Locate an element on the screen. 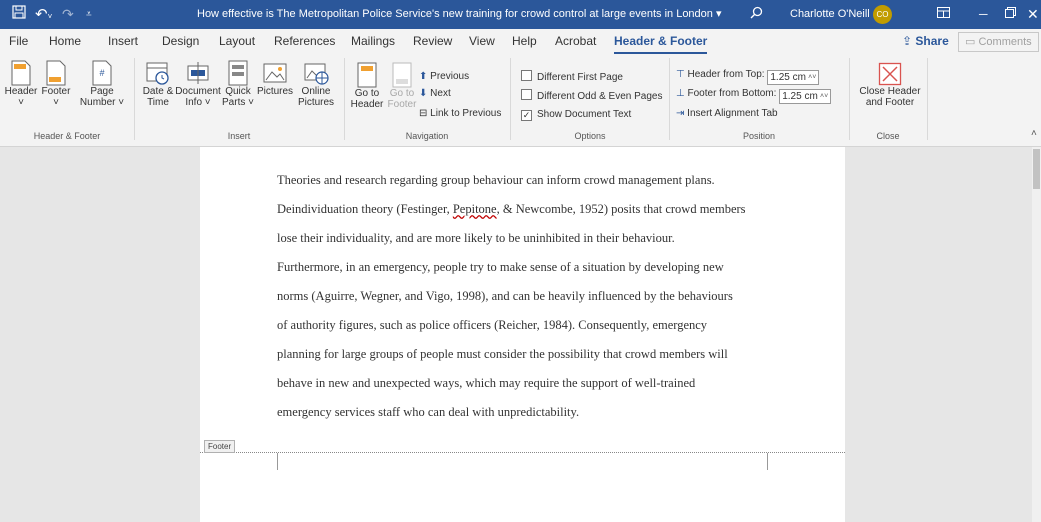 The height and width of the screenshot is (522, 1041). footer-from-bottom-field: ⊥ Footer from Bottom: 1.25 cm ˄˅ is located at coordinates (754, 95).